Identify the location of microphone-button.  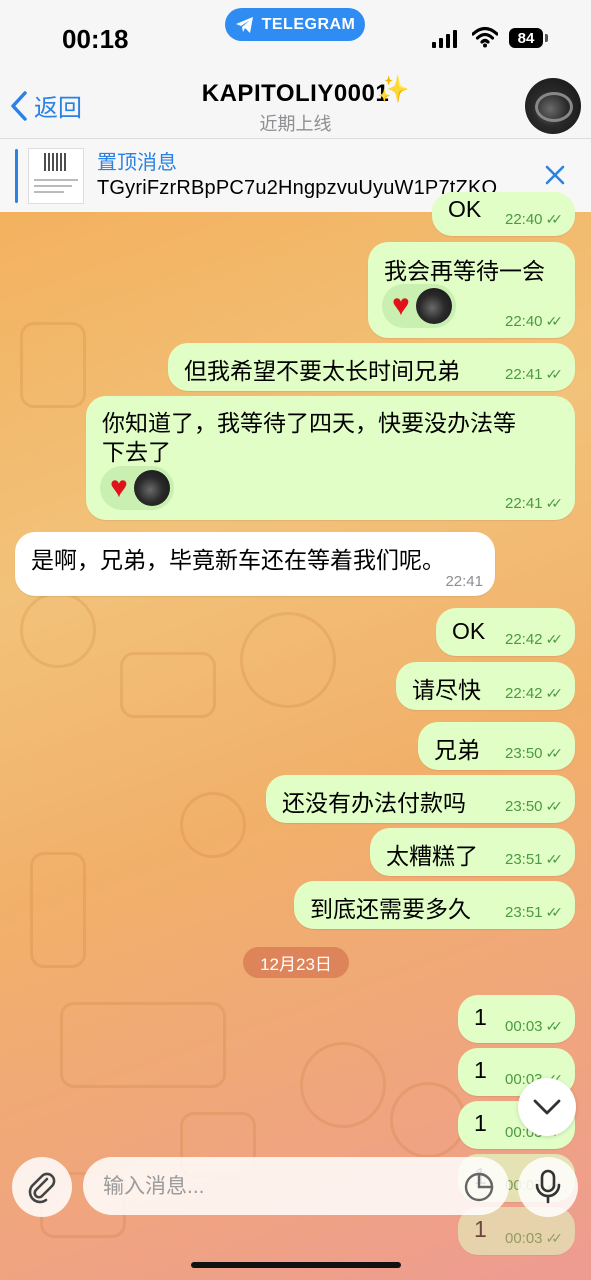
(548, 1187).